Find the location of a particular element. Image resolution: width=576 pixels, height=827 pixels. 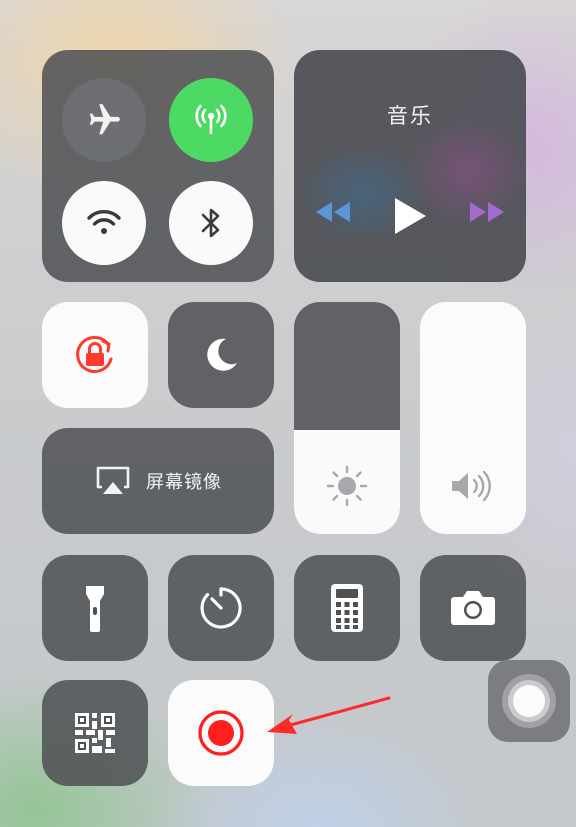

calculator-button is located at coordinates (347, 608).